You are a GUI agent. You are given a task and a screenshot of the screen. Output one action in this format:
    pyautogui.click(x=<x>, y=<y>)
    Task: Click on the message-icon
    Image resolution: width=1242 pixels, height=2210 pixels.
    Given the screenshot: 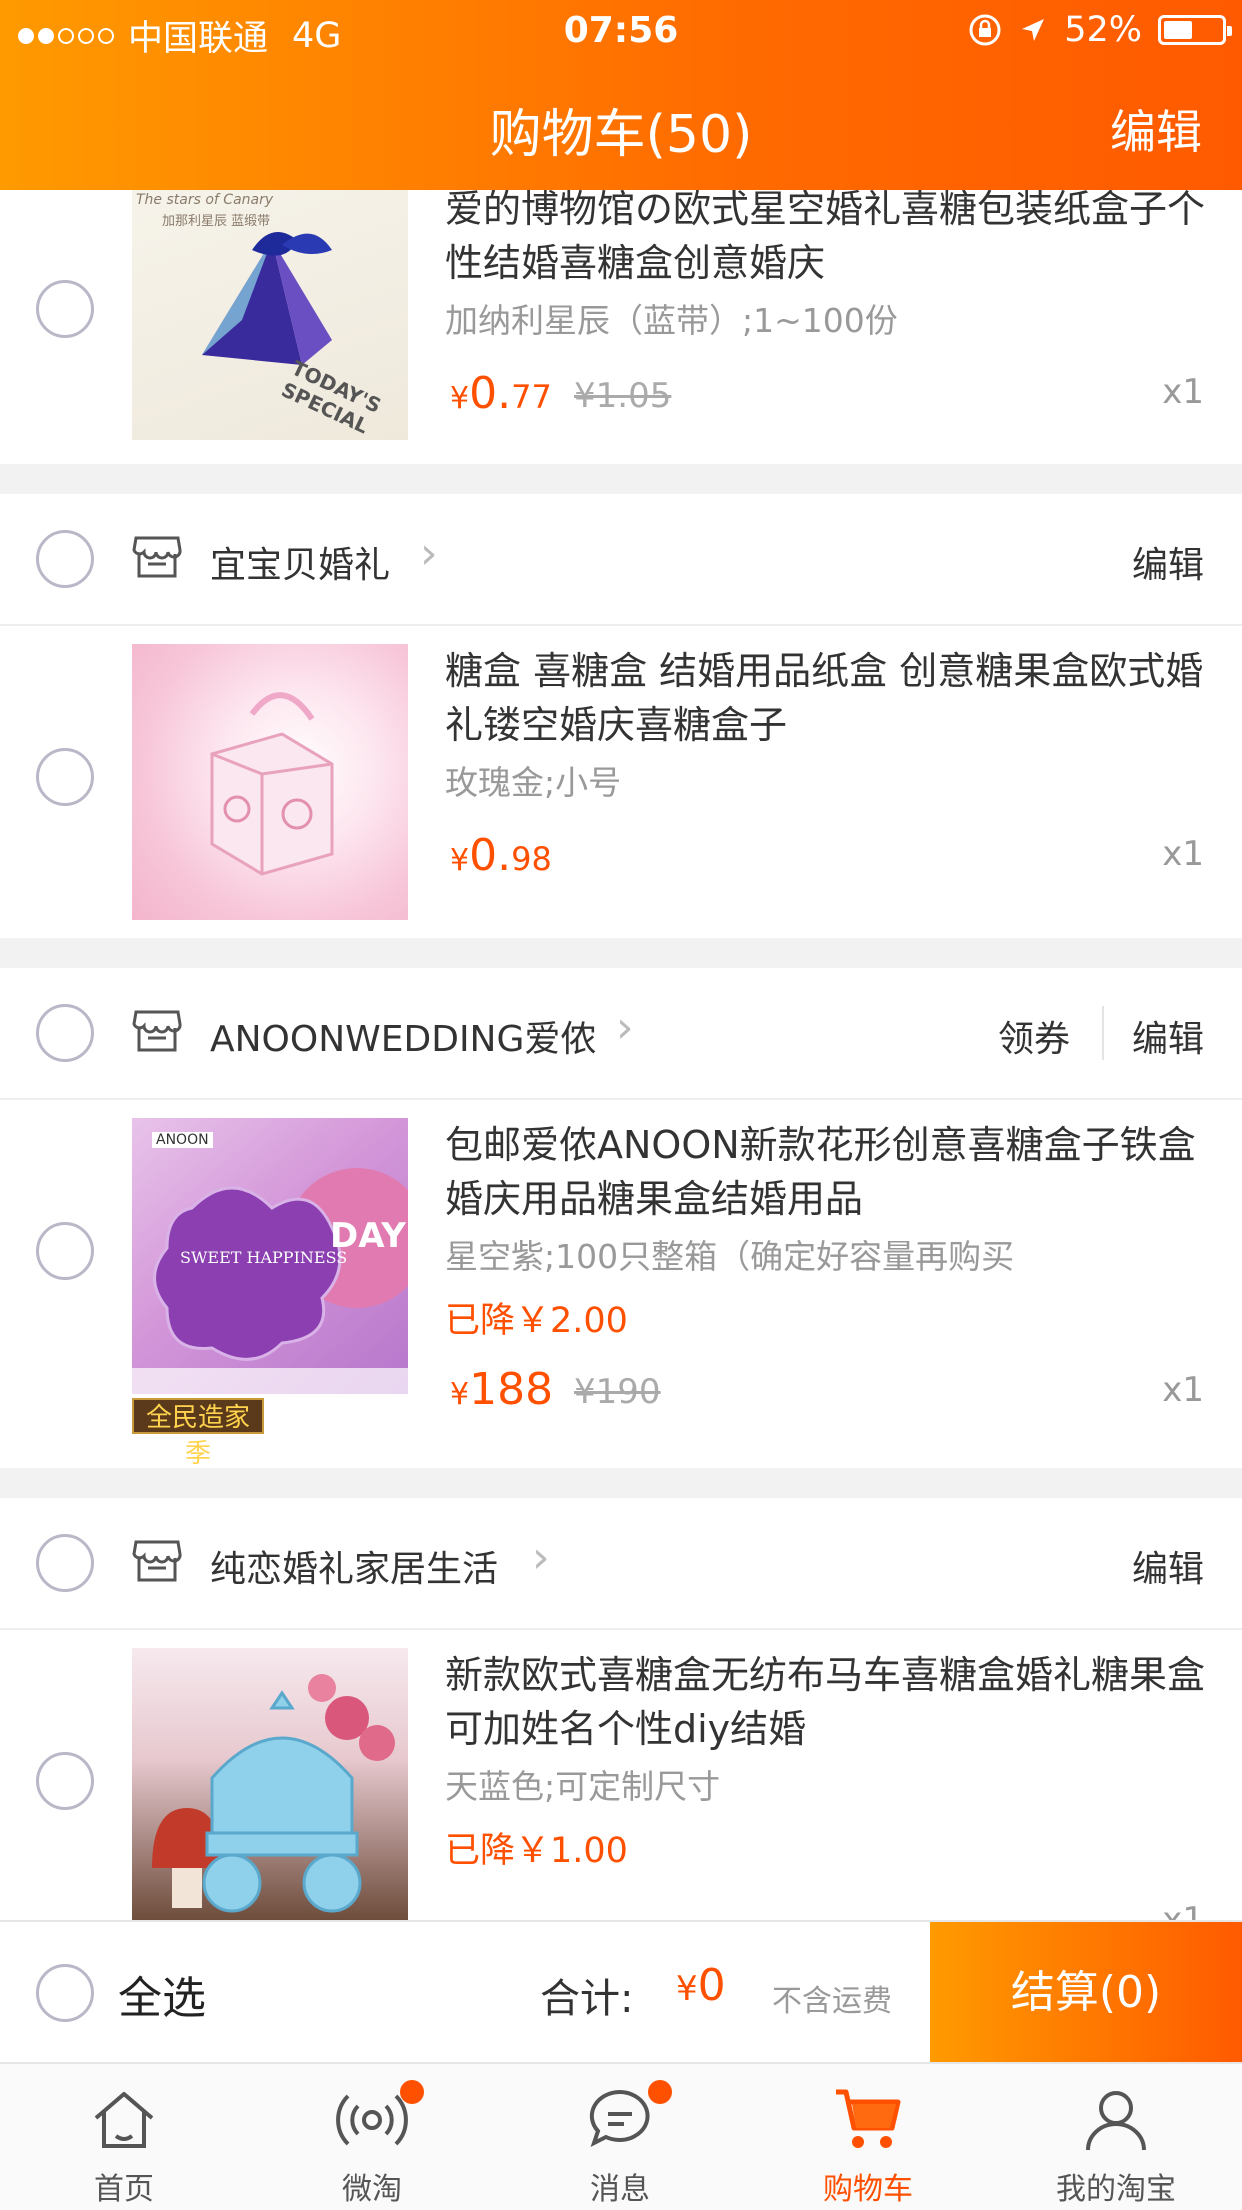 What is the action you would take?
    pyautogui.click(x=619, y=2118)
    